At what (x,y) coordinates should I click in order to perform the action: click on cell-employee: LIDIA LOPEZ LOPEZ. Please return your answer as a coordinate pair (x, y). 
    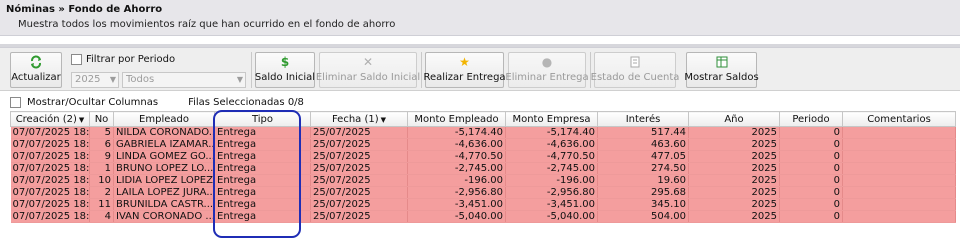
    Looking at the image, I should click on (164, 180).